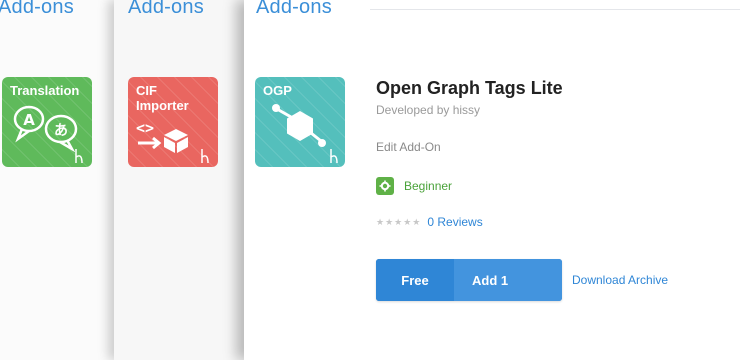 The image size is (740, 360). I want to click on rating: ★★★★★ 0 Reviews, so click(429, 222).